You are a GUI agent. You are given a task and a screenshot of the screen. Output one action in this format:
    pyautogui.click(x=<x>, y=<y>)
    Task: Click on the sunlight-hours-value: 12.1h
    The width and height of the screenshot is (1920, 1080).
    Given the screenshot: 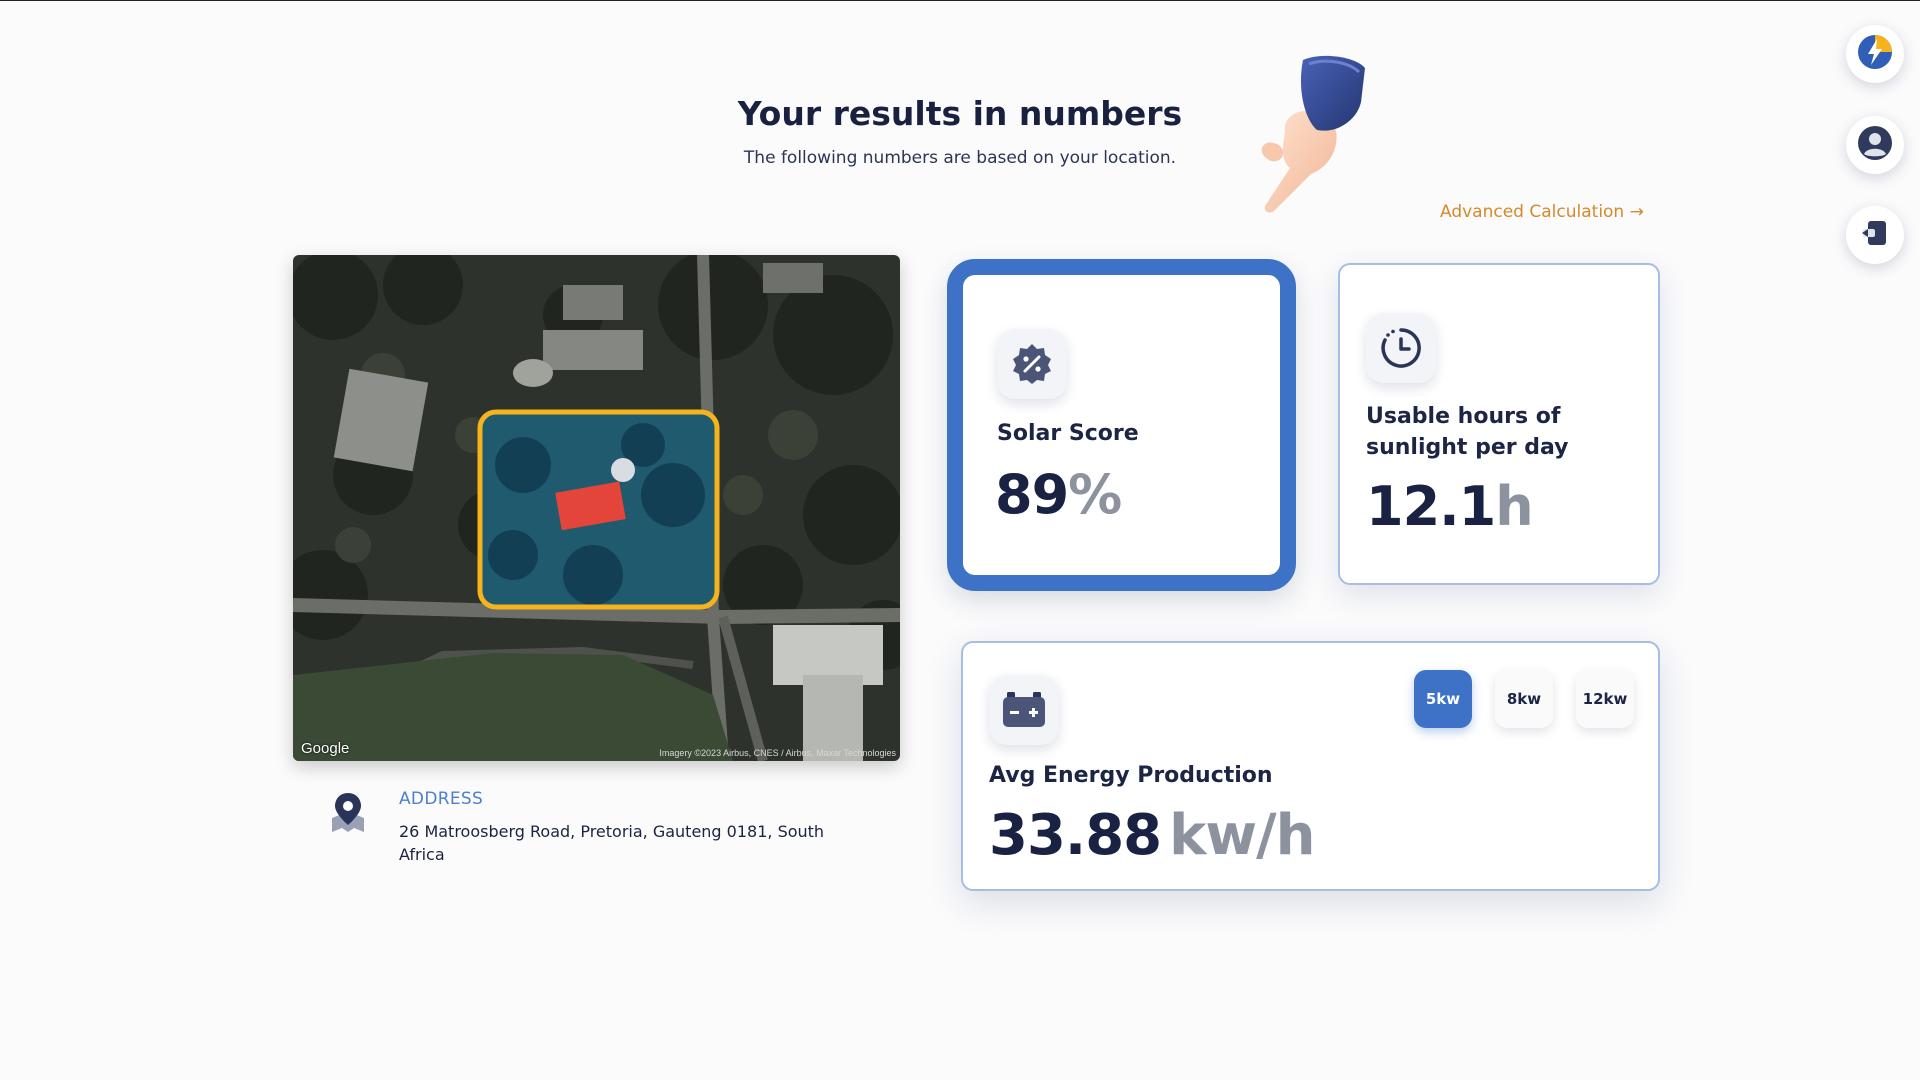 What is the action you would take?
    pyautogui.click(x=1450, y=506)
    